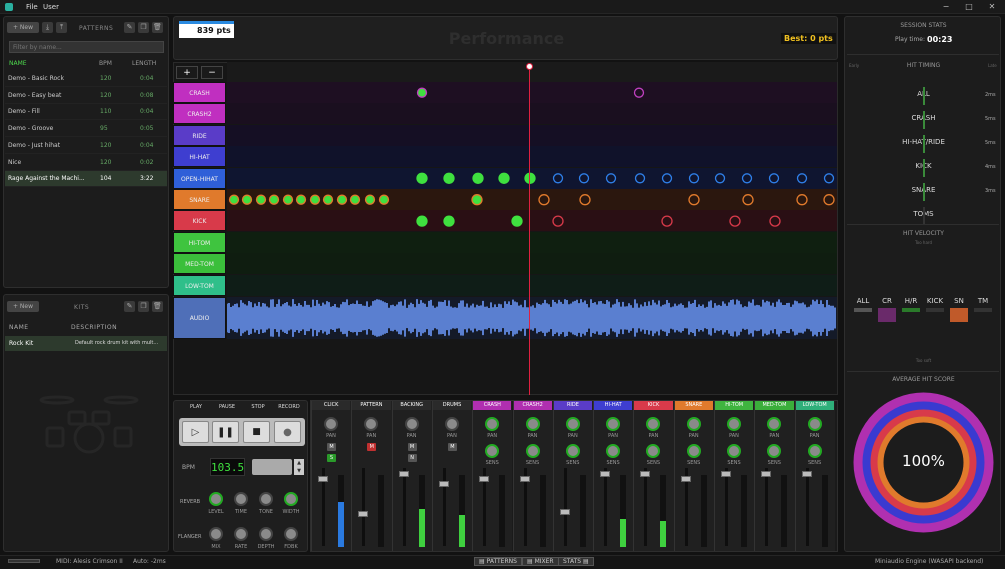 Image resolution: width=1005 pixels, height=569 pixels. I want to click on zoom-in-button: +, so click(187, 72).